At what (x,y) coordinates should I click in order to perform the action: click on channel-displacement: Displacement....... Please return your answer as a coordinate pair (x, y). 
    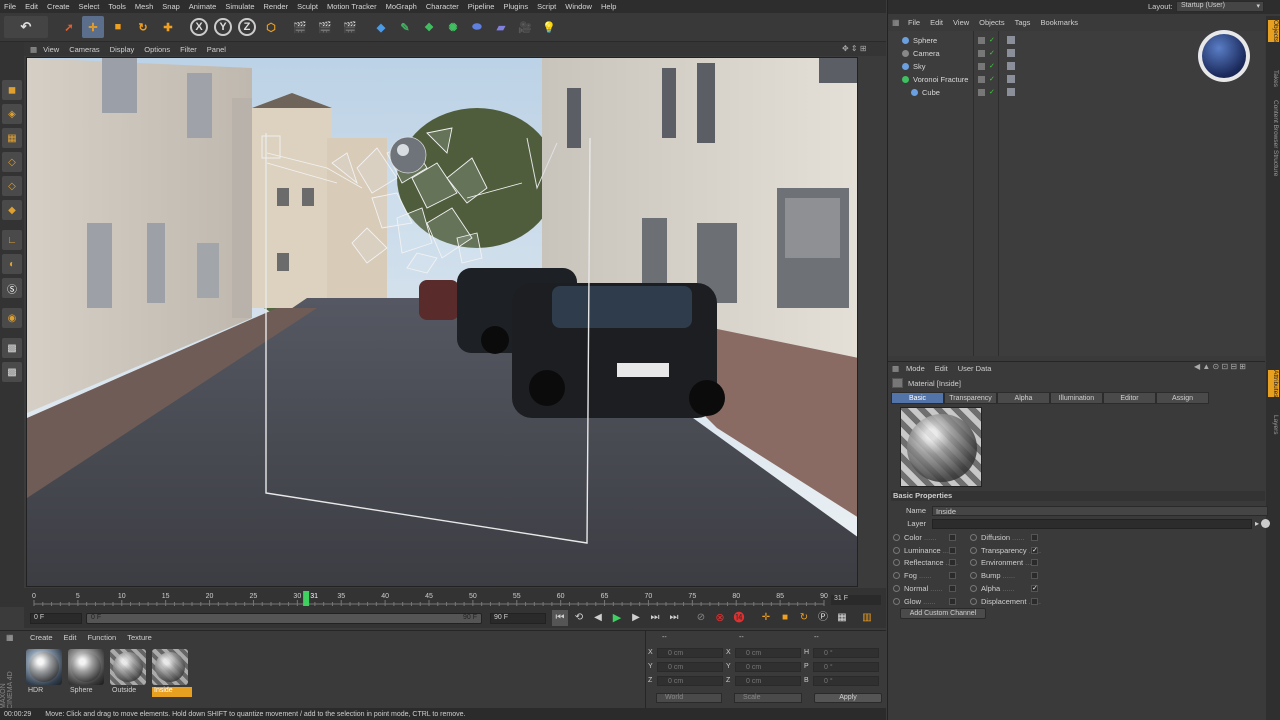
    Looking at the image, I should click on (1010, 601).